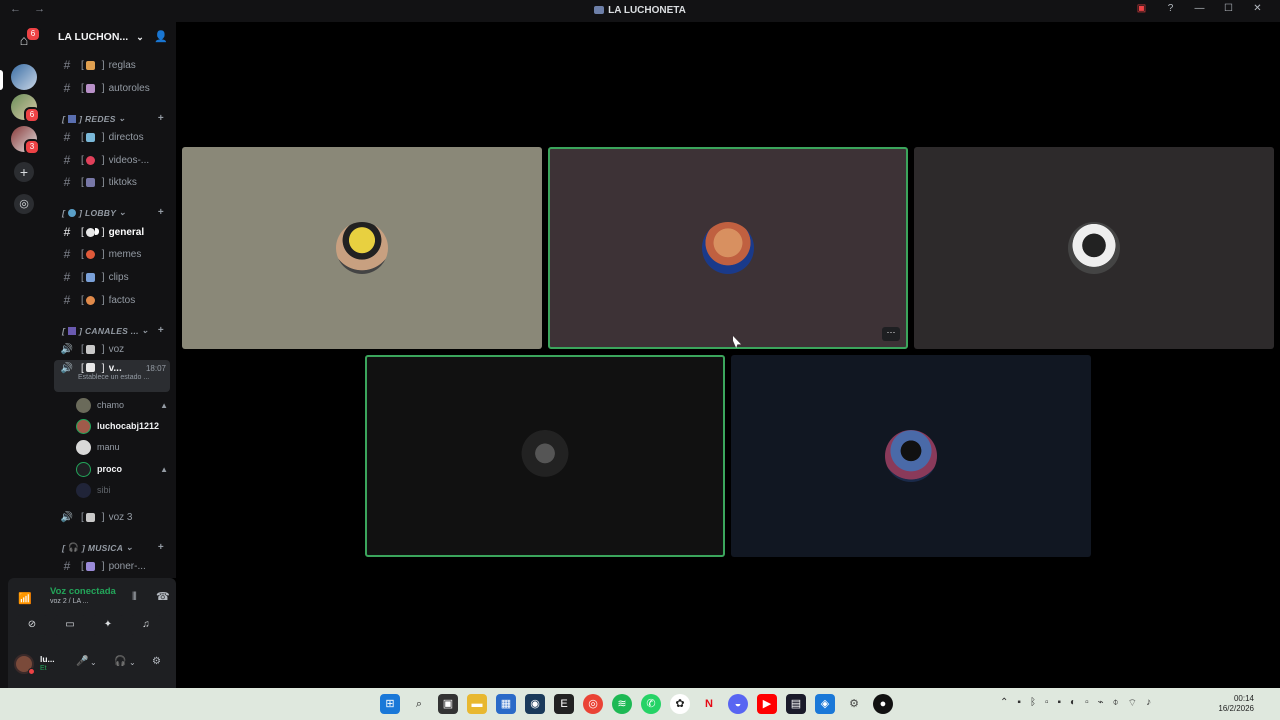  Describe the element at coordinates (112, 137) in the screenshot. I see `channel-directos: #[] directos` at that location.